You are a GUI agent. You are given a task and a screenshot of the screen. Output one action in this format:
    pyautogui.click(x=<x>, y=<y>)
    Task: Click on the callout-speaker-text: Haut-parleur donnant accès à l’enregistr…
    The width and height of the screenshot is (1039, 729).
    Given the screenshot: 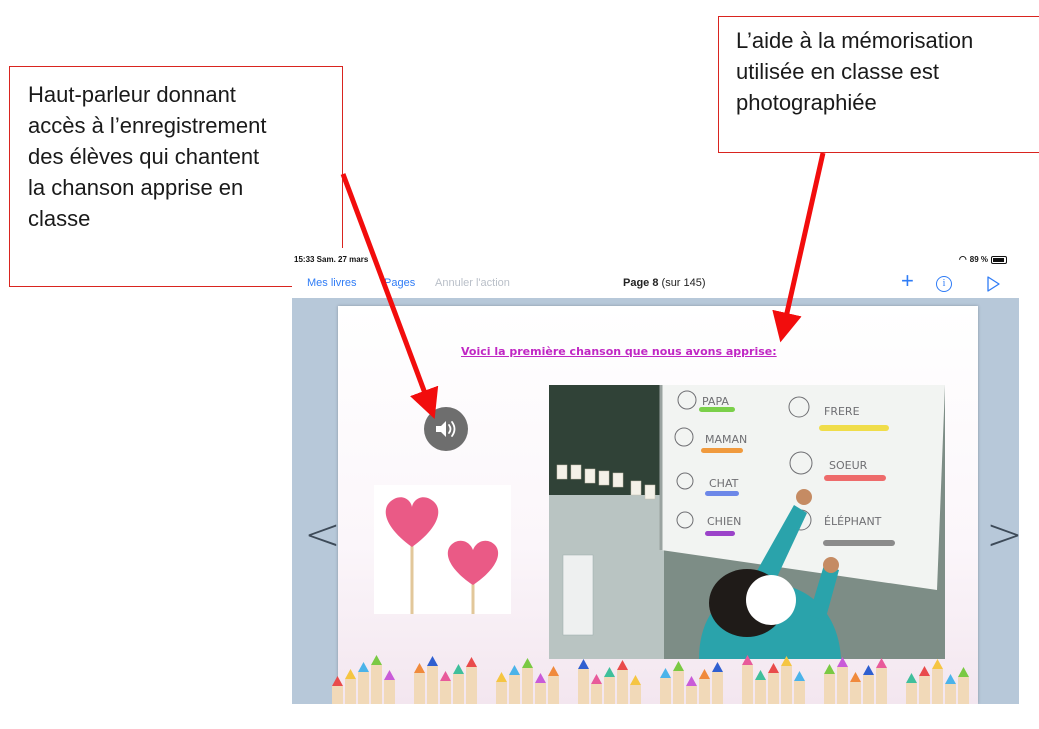 What is the action you would take?
    pyautogui.click(x=147, y=156)
    